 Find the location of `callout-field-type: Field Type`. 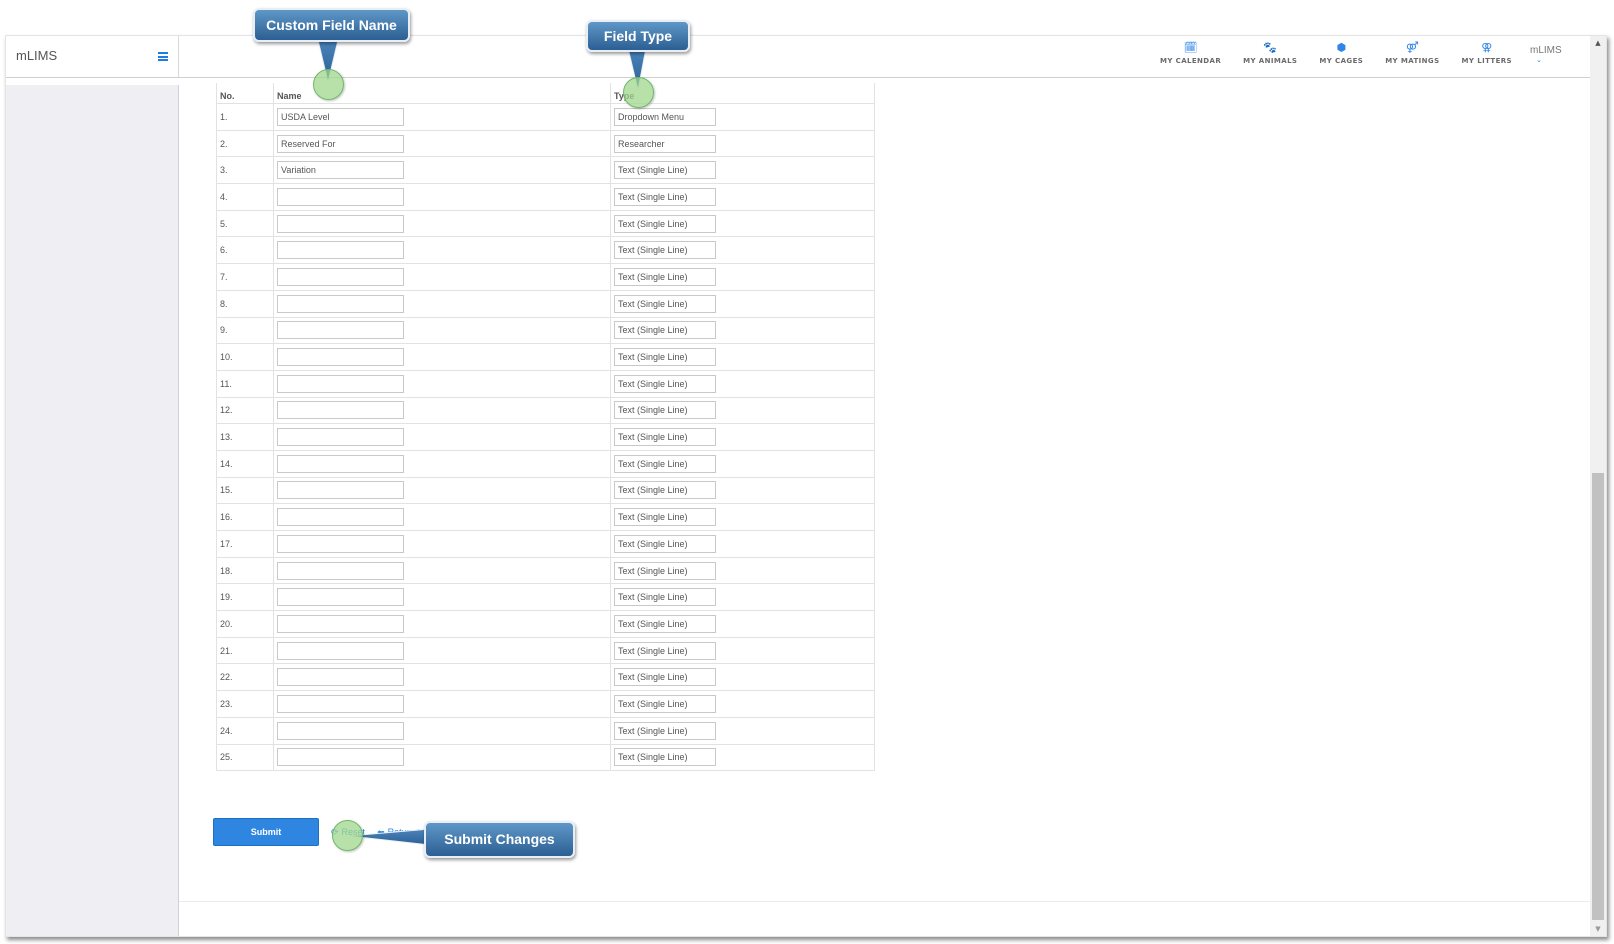

callout-field-type: Field Type is located at coordinates (638, 36).